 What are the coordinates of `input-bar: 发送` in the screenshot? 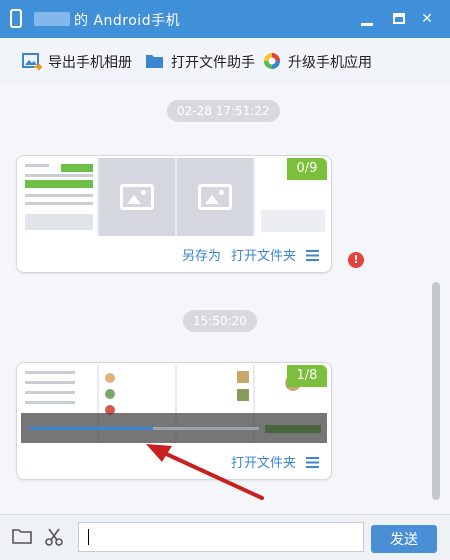 It's located at (225, 537).